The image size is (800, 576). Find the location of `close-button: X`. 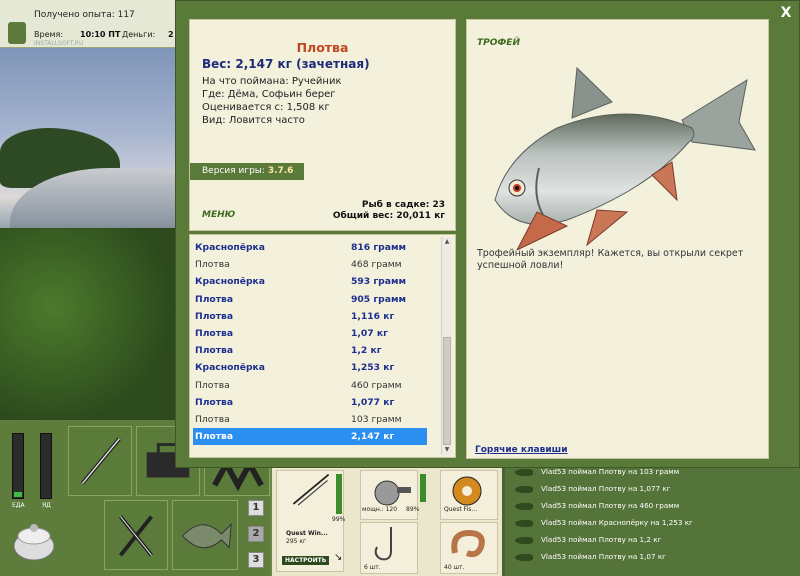

close-button: X is located at coordinates (786, 13).